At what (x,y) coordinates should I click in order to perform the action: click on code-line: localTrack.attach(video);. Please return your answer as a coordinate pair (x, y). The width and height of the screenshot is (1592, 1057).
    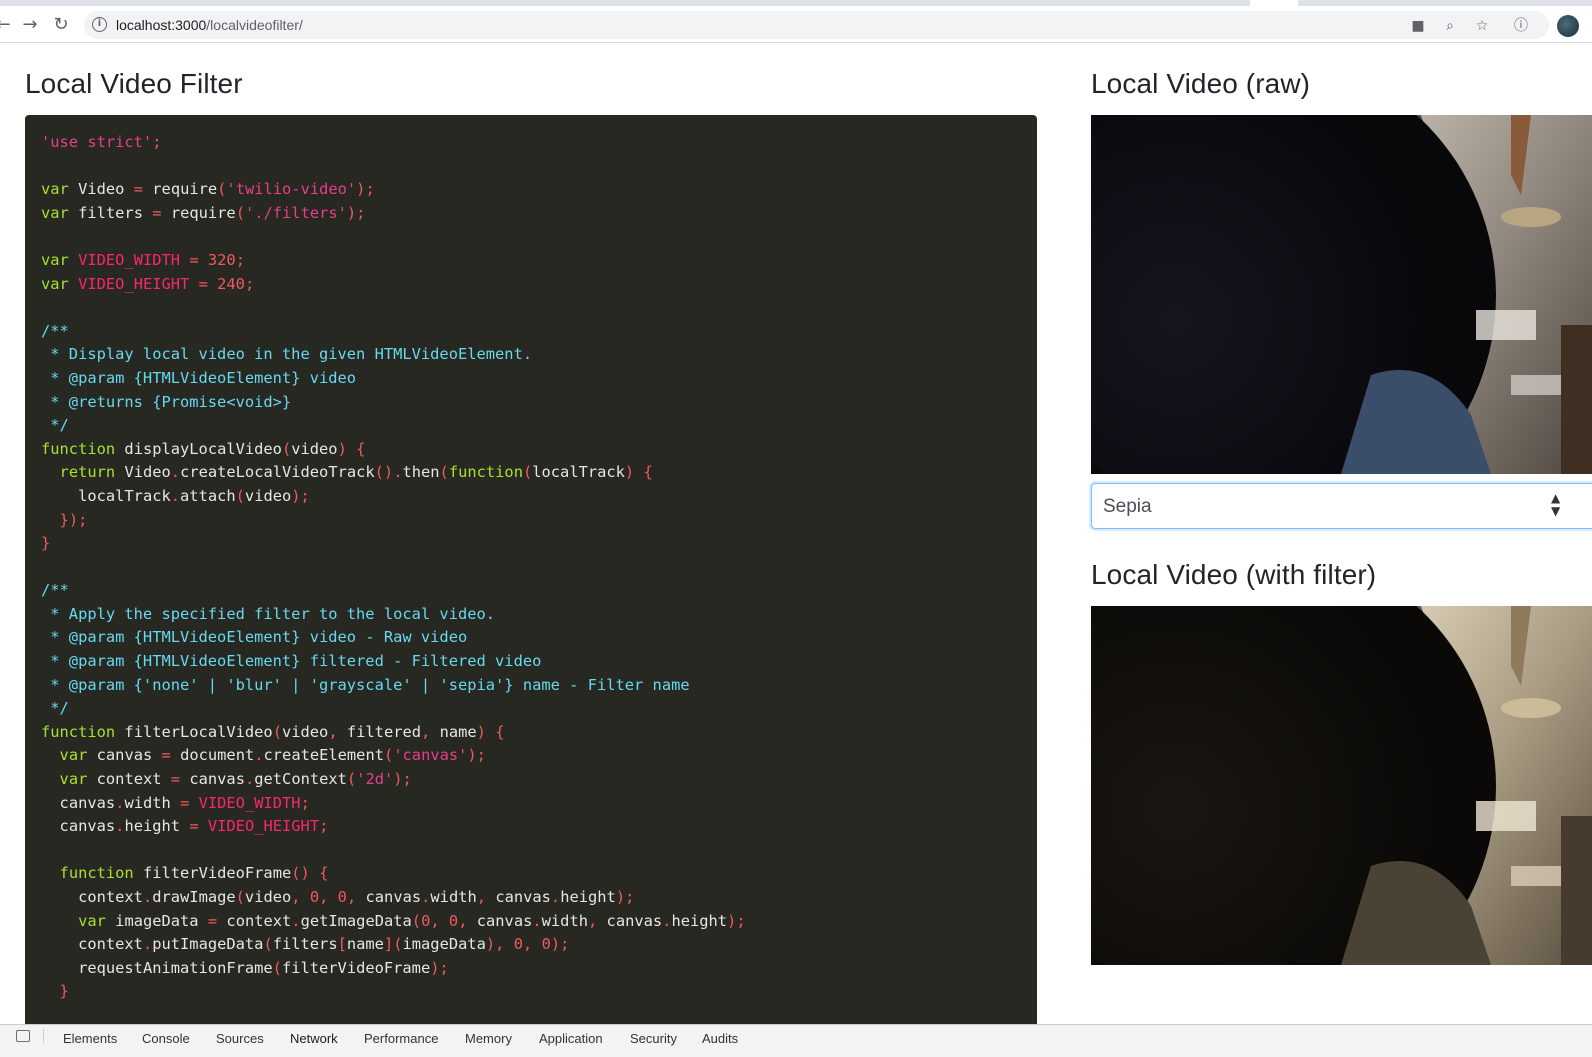
    Looking at the image, I should click on (194, 495).